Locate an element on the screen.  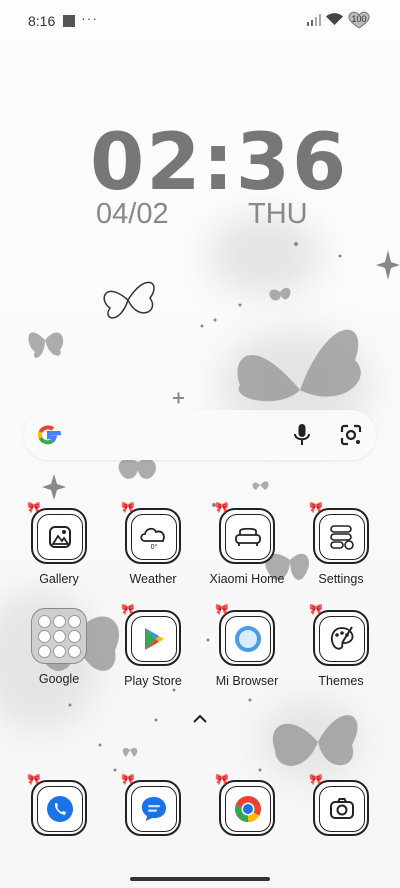
google-g-icon is located at coordinates (49, 435).